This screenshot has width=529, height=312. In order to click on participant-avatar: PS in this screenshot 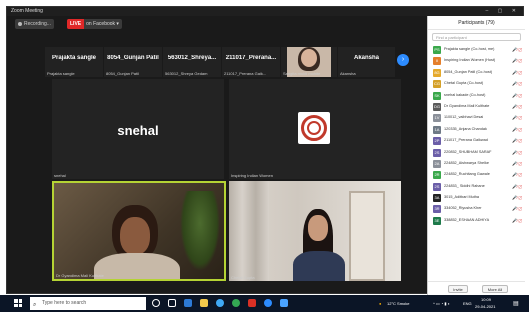, I will do `click(437, 50)`.